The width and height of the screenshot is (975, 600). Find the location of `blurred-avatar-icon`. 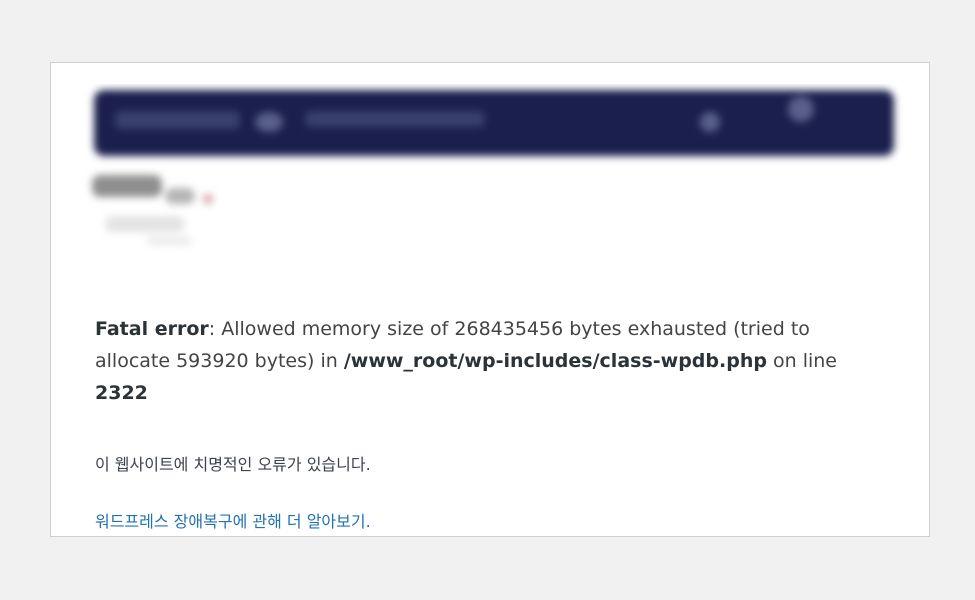

blurred-avatar-icon is located at coordinates (801, 109).